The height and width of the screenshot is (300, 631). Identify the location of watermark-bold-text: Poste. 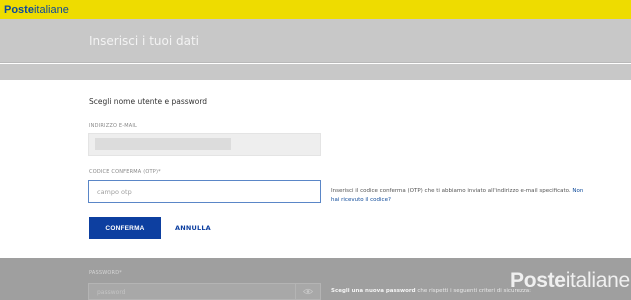
(538, 280).